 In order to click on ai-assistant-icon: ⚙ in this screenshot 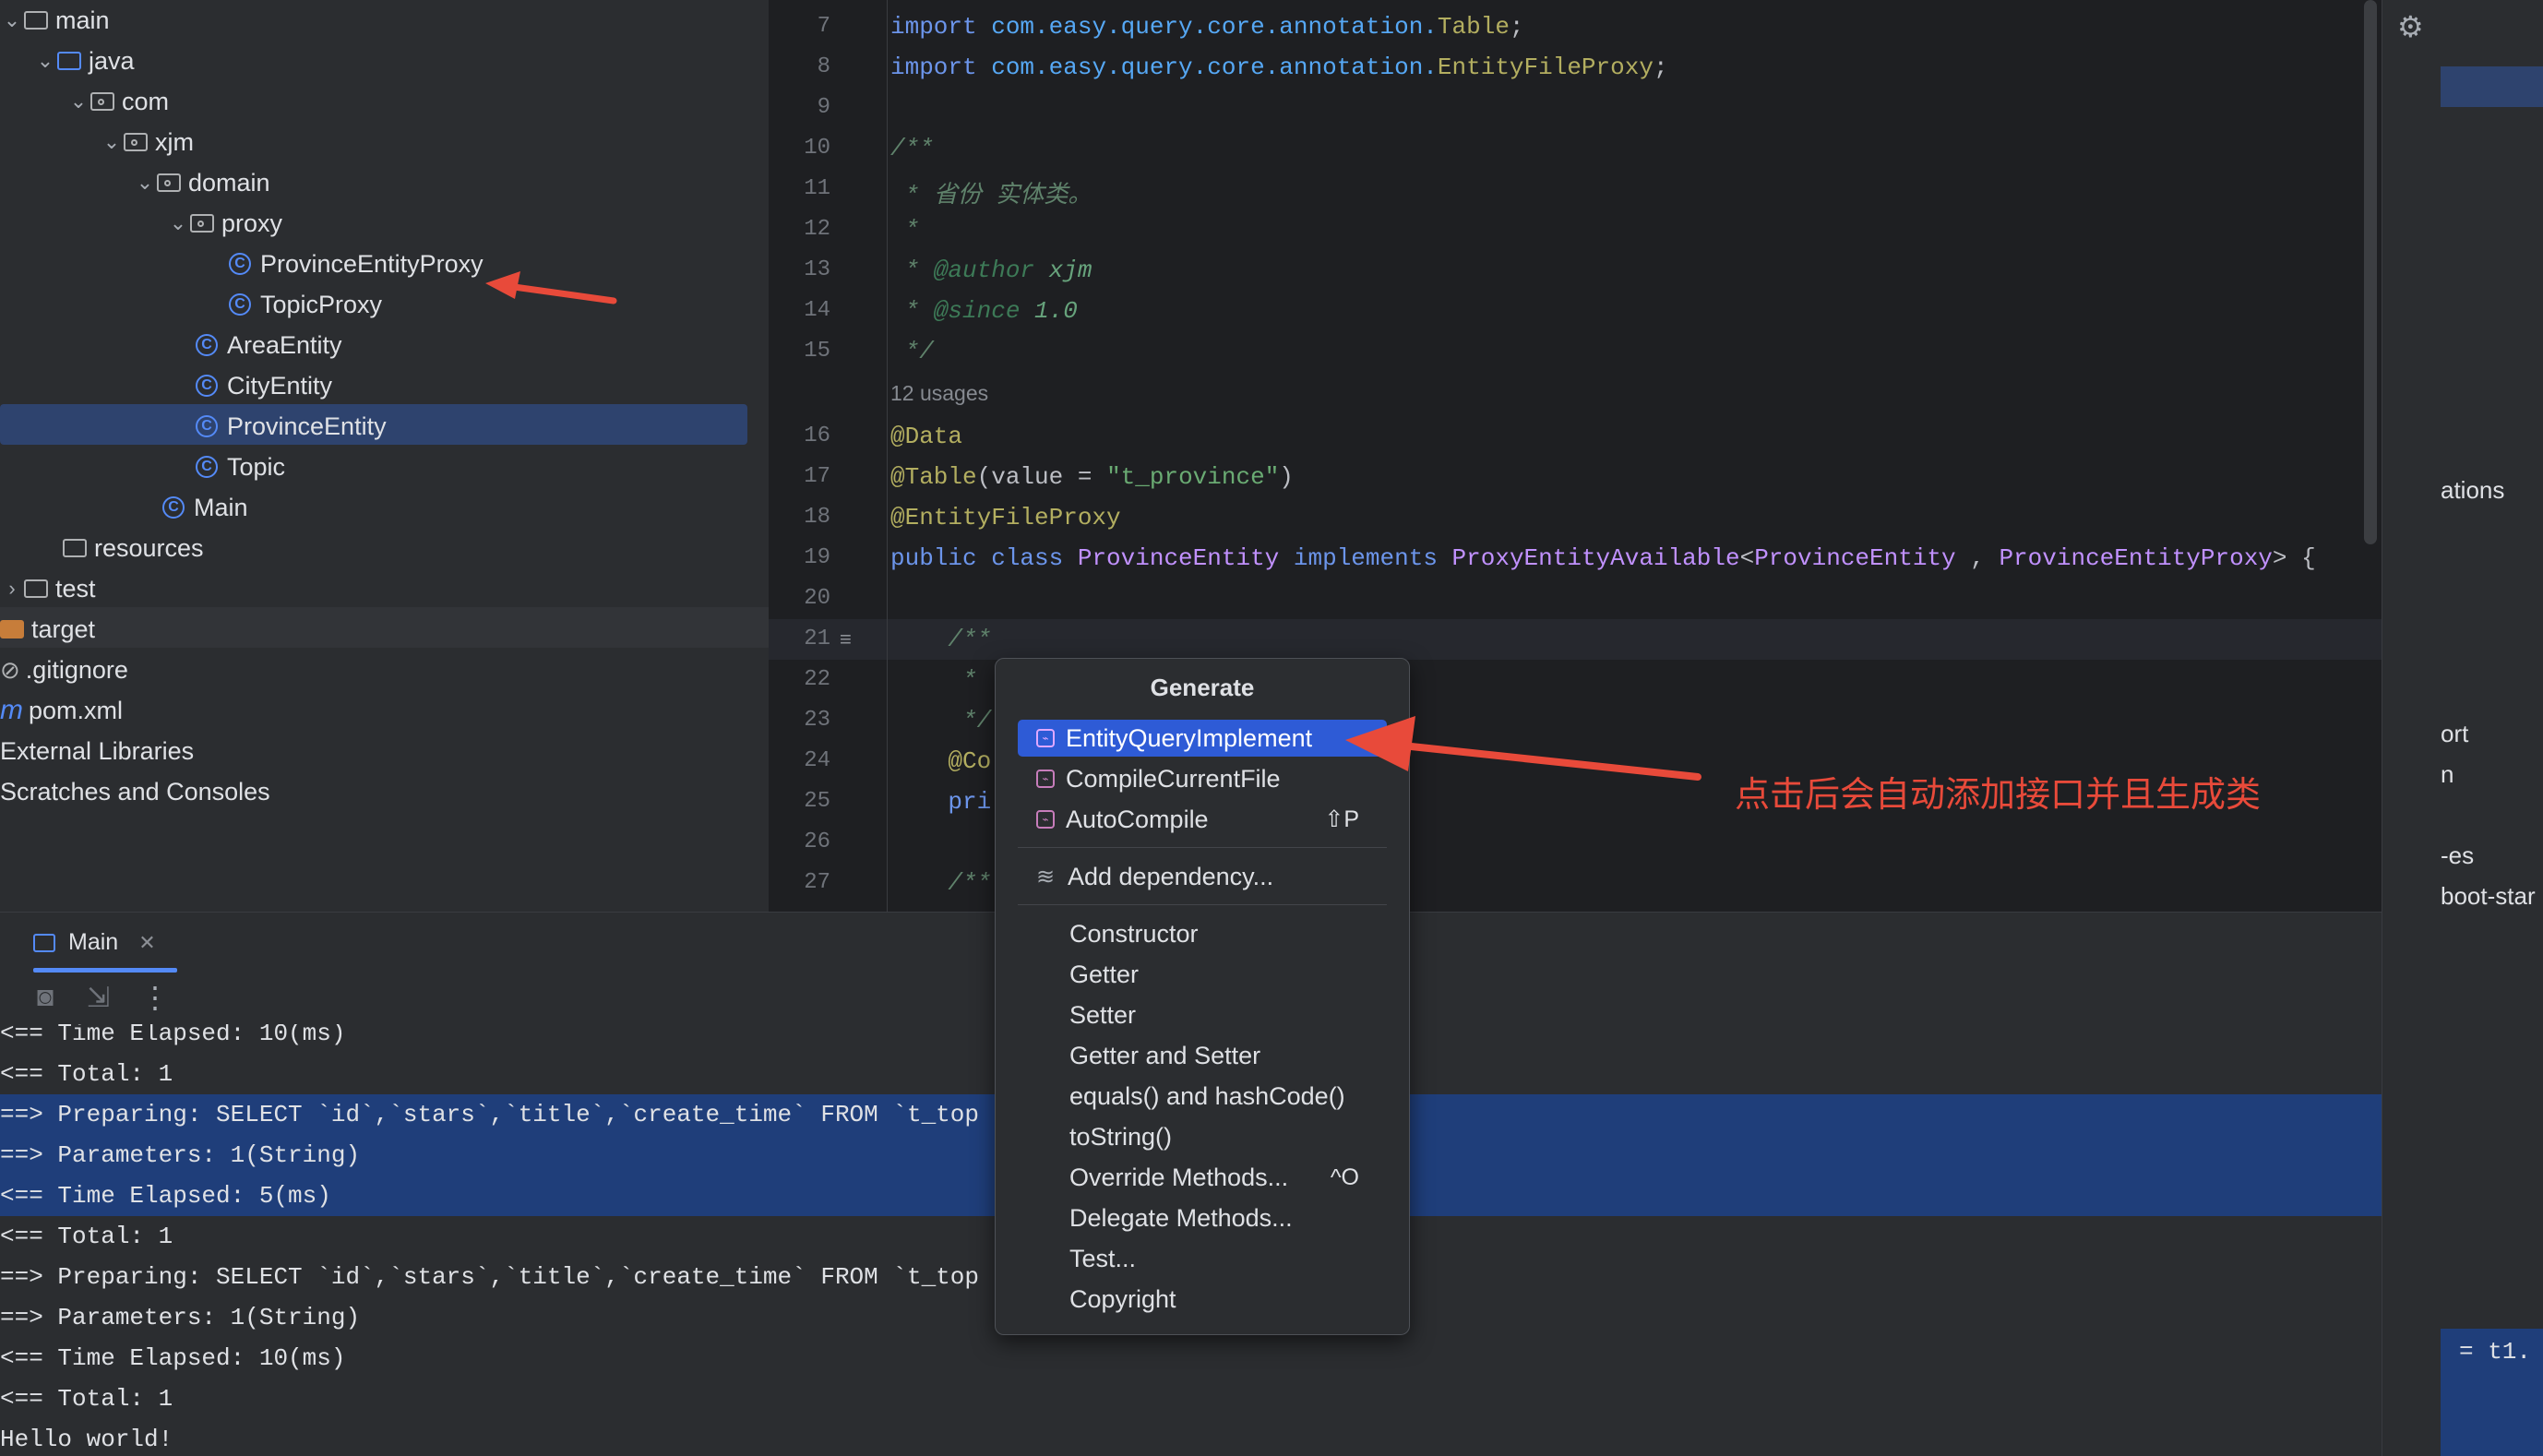, I will do `click(2410, 26)`.